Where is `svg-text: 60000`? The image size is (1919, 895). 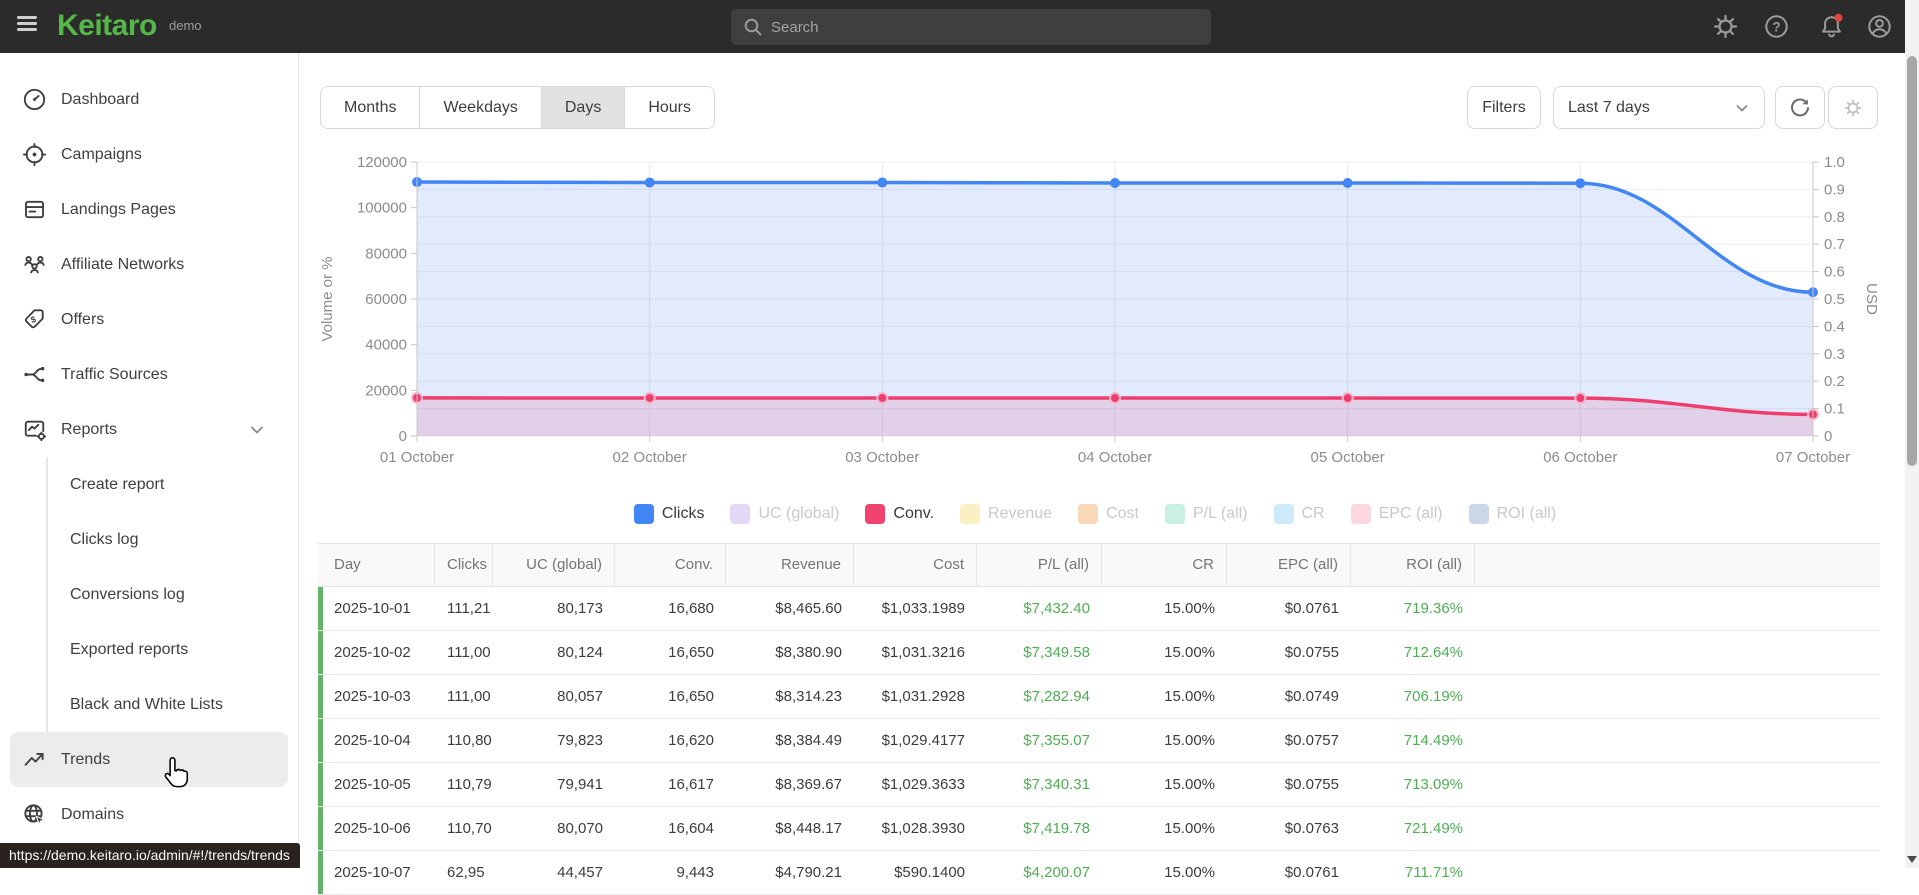
svg-text: 60000 is located at coordinates (386, 299).